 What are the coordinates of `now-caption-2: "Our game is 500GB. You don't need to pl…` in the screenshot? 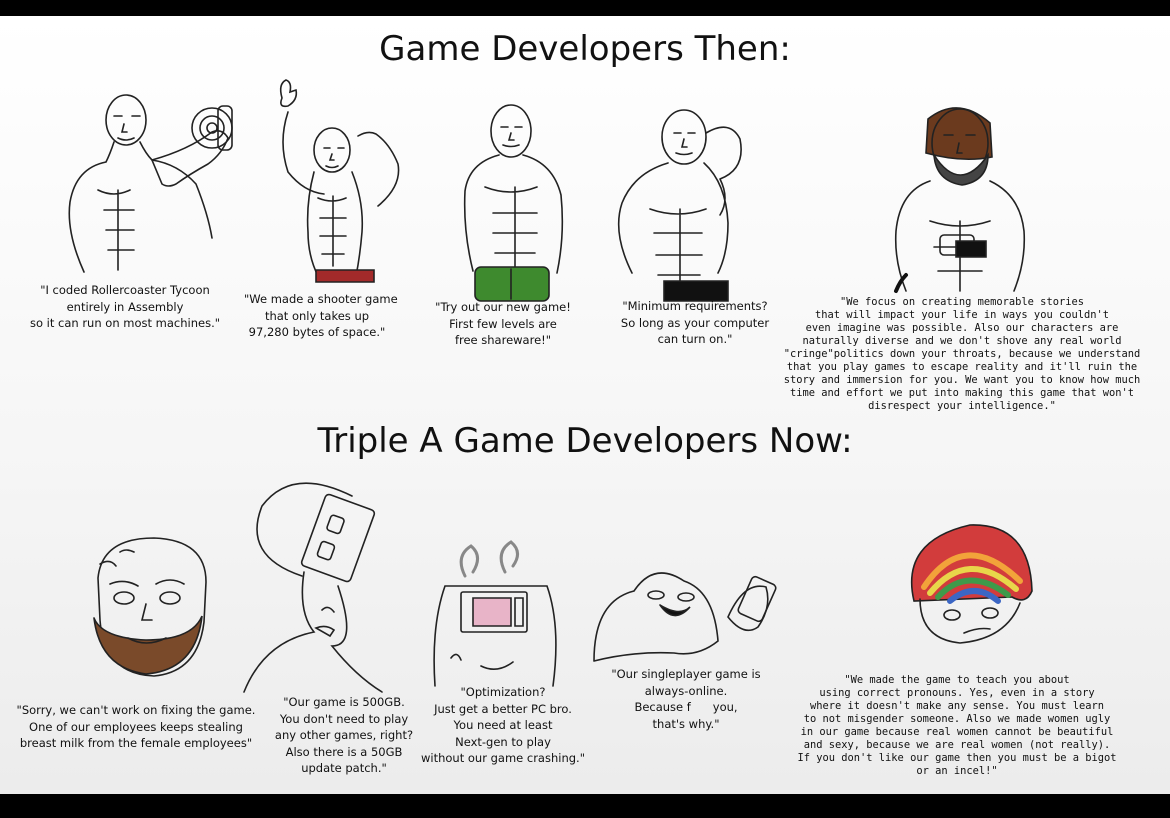 It's located at (344, 735).